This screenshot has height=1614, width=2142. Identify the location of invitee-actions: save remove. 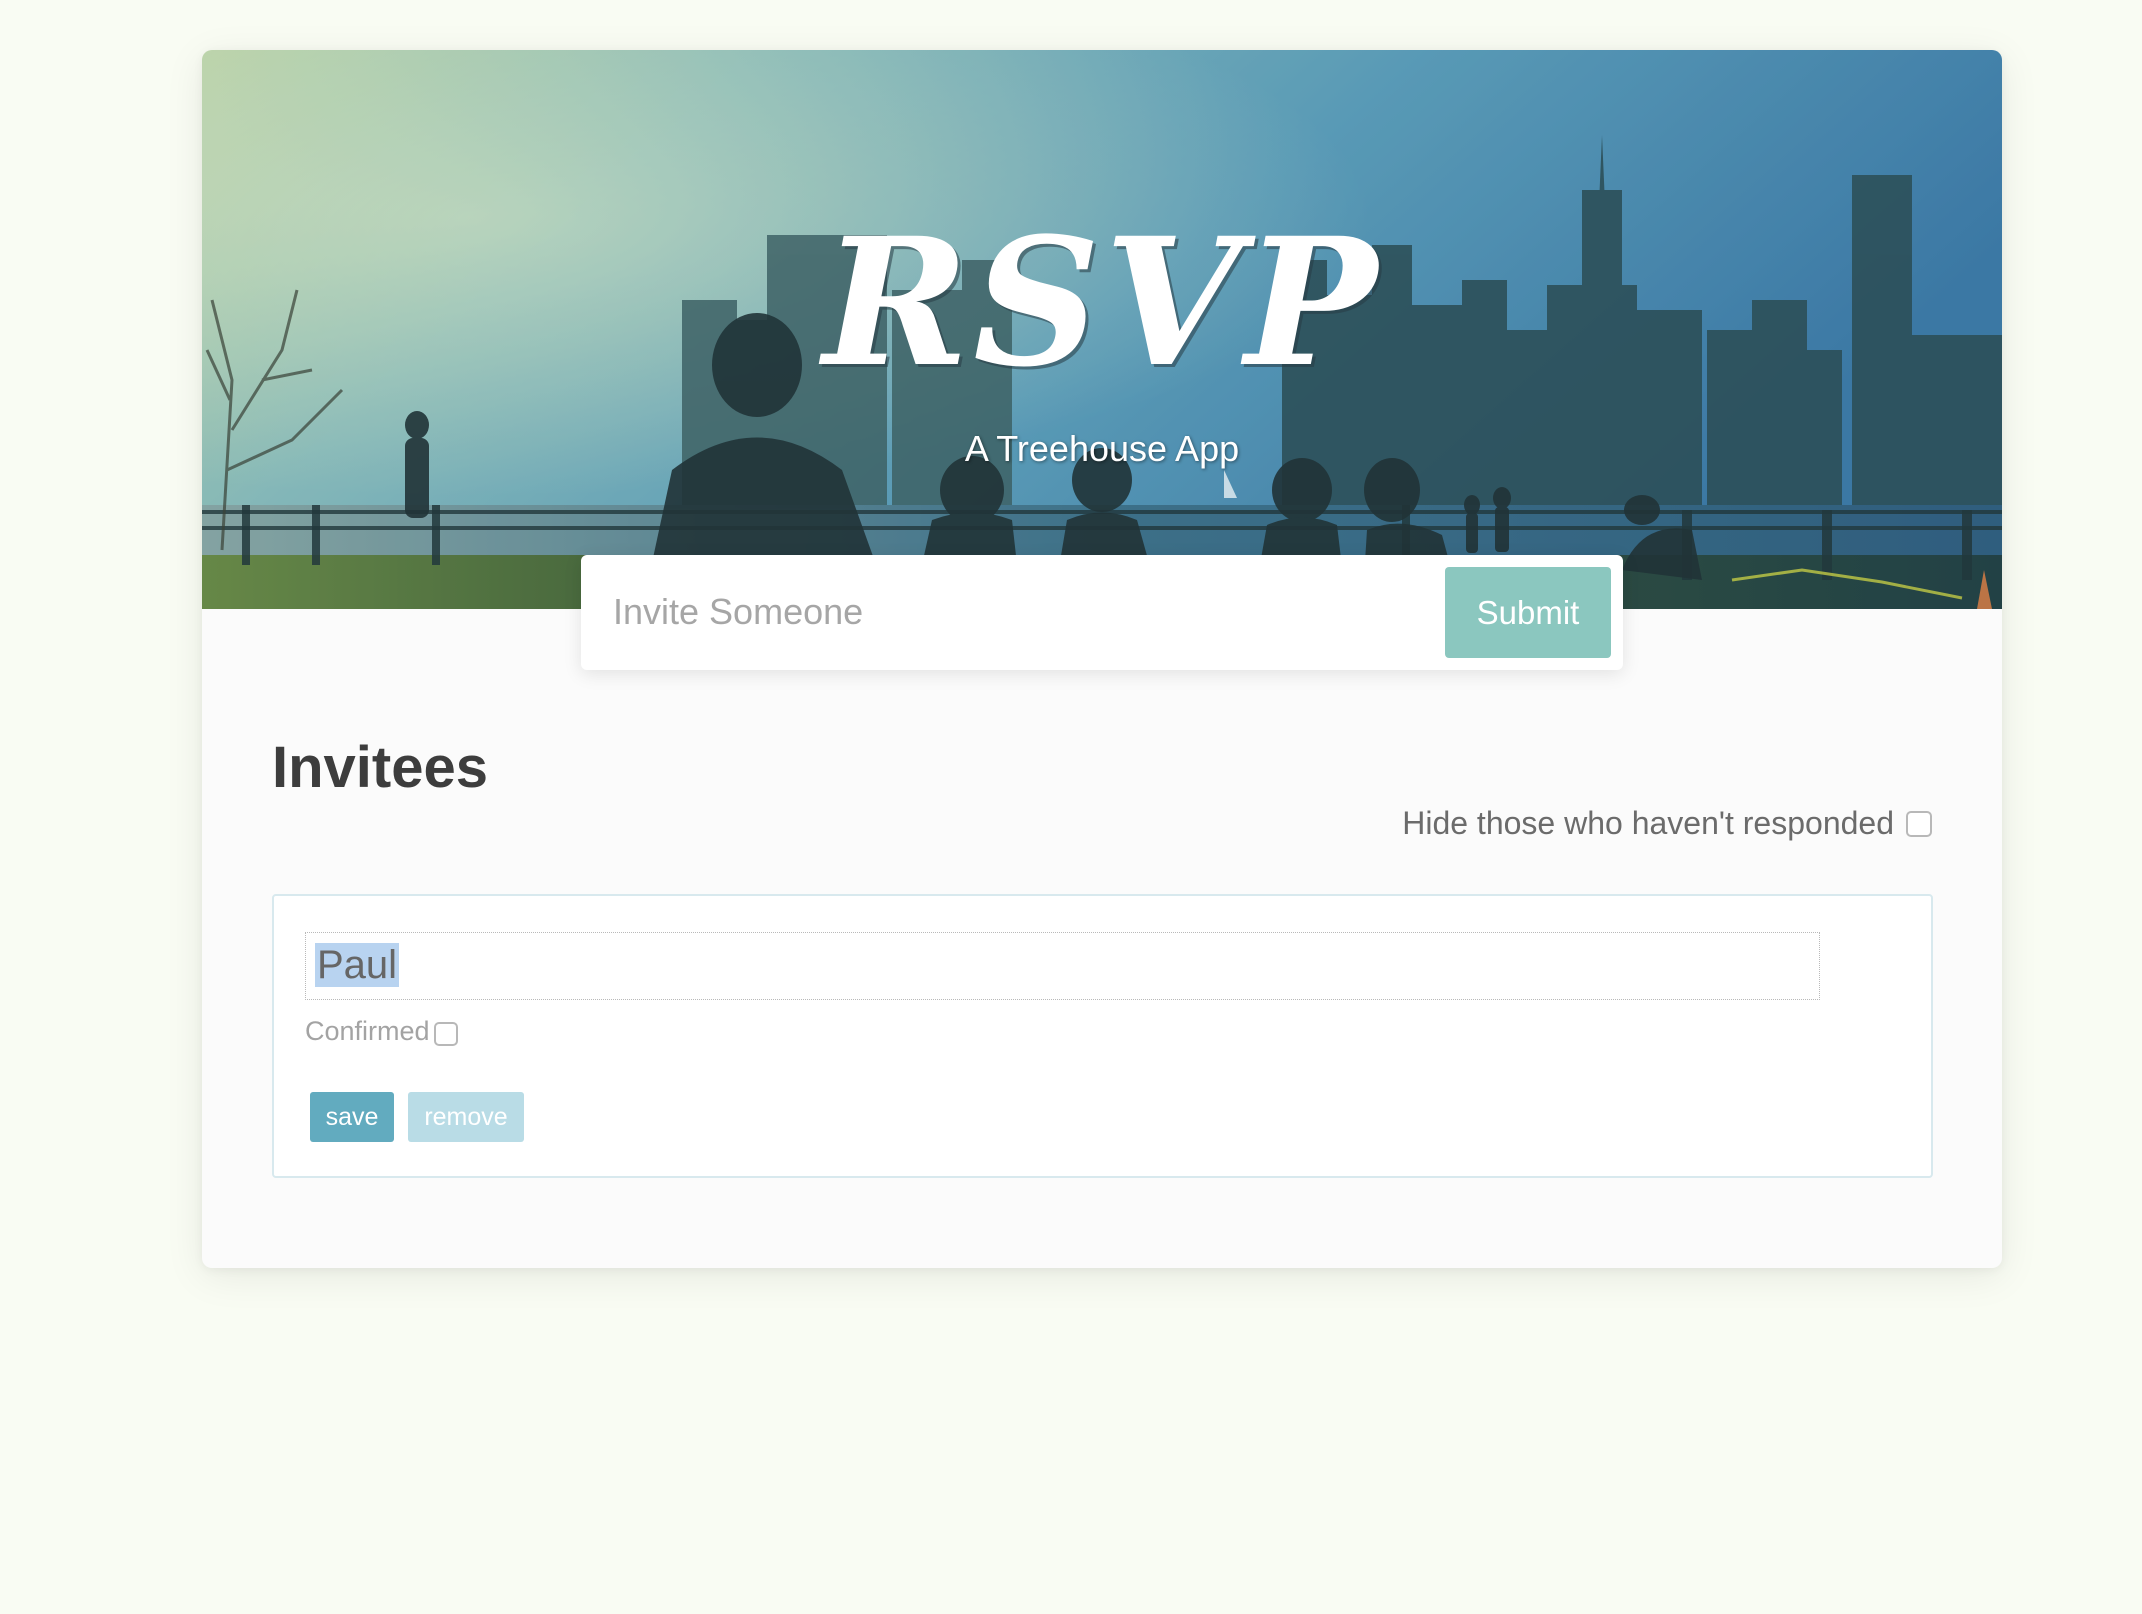
(417, 1117).